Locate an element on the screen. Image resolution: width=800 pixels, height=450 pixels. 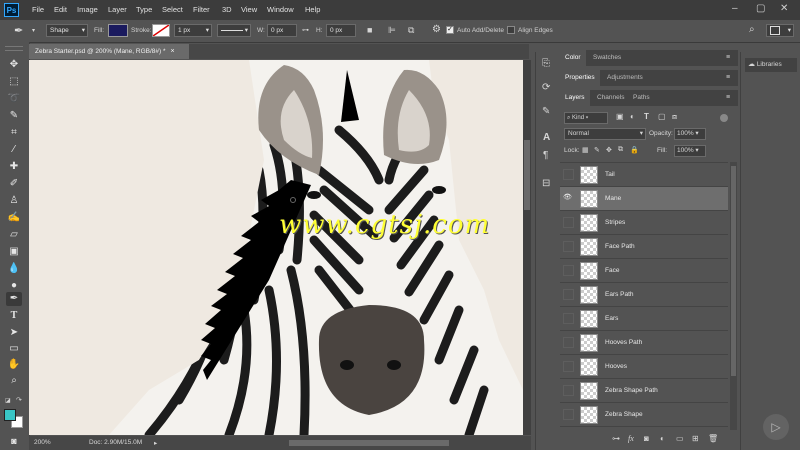
menu-file: File is located at coordinates (38, 9).